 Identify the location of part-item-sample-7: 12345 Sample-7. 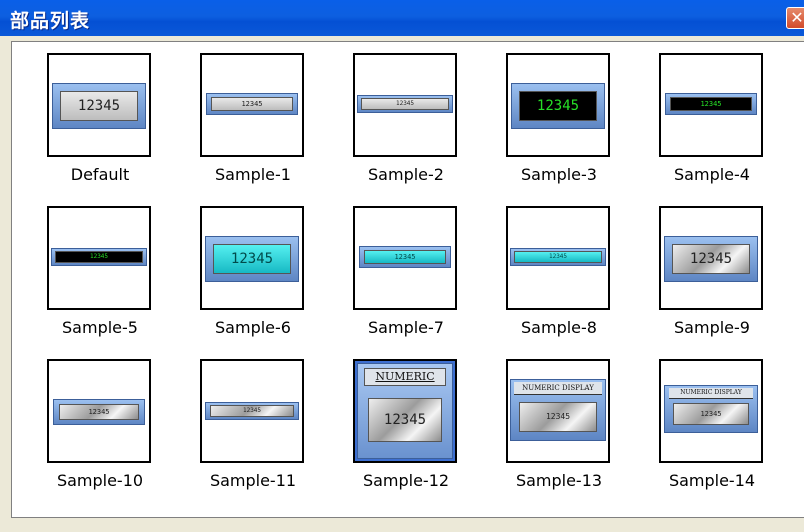
(396, 281).